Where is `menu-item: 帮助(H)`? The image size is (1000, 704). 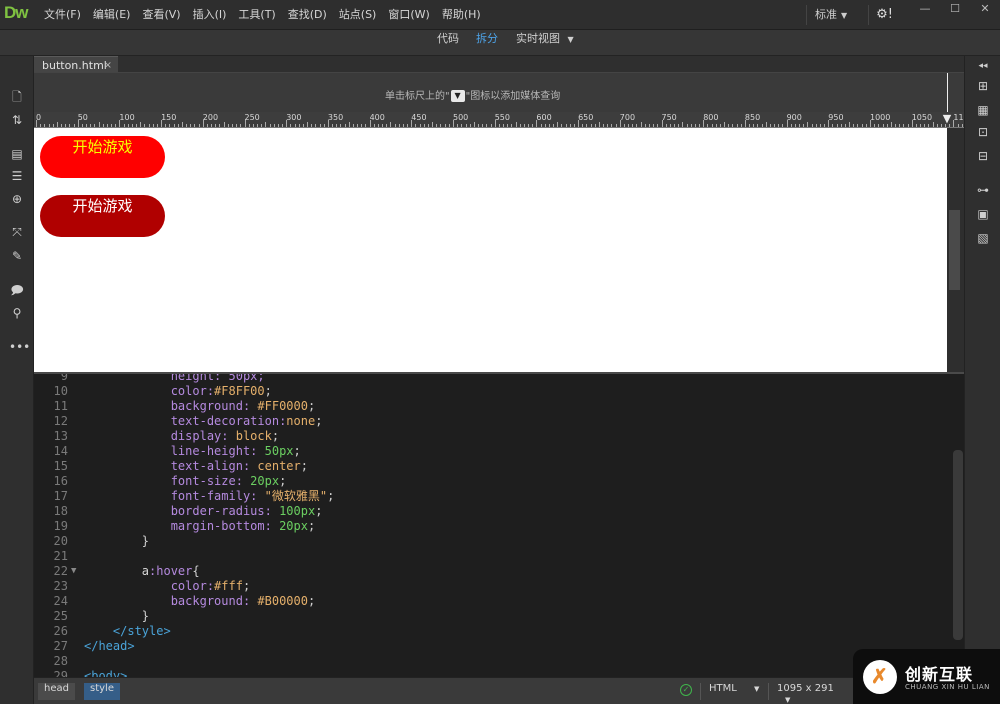
menu-item: 帮助(H) is located at coordinates (461, 15).